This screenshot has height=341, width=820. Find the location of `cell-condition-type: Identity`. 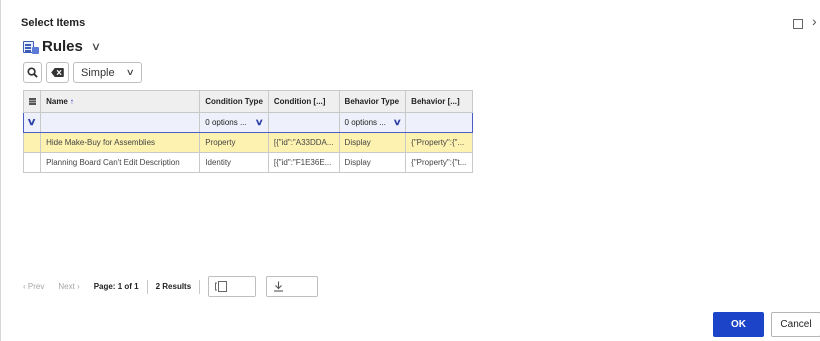

cell-condition-type: Identity is located at coordinates (234, 162).